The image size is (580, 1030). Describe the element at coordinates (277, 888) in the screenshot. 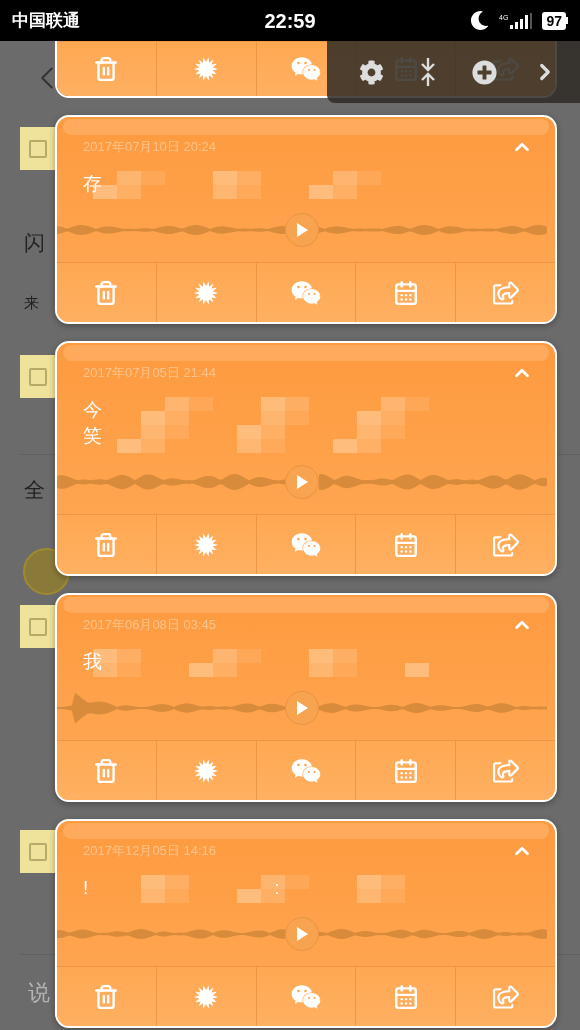

I see `note-text: :` at that location.